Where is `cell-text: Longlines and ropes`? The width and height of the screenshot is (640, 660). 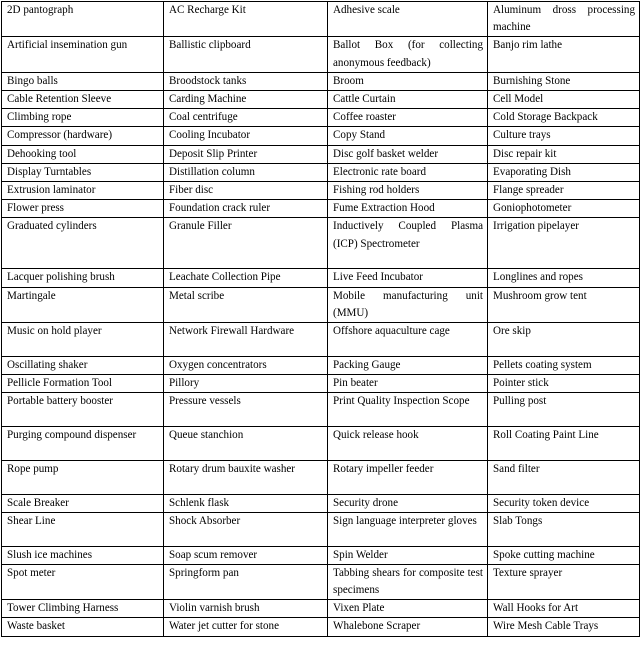 cell-text: Longlines and ropes is located at coordinates (538, 277).